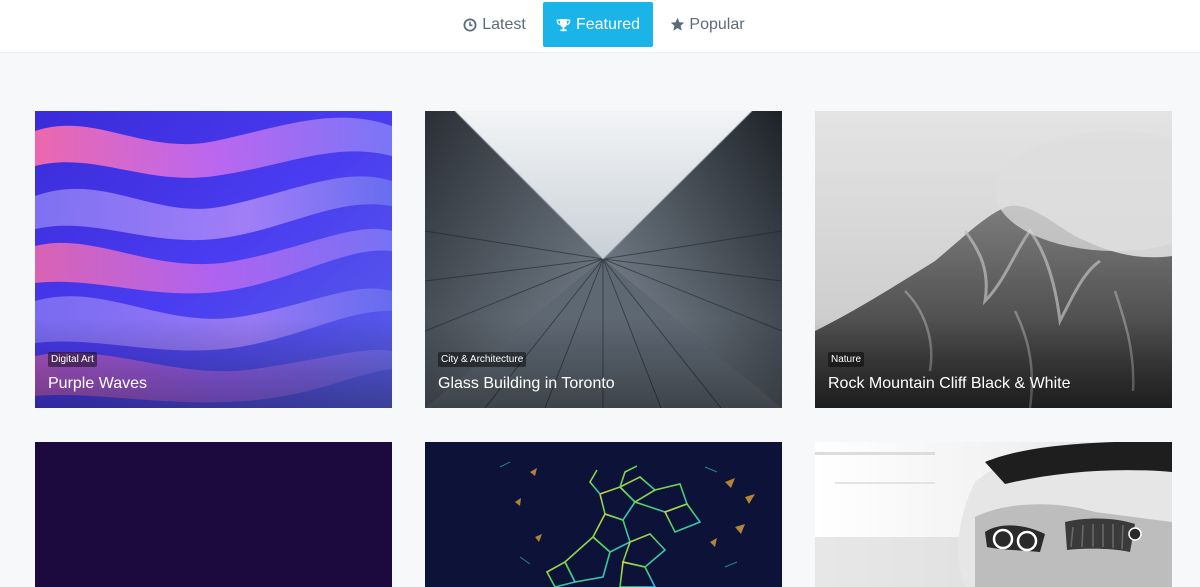 The height and width of the screenshot is (587, 1200). I want to click on tab-popular: Popular, so click(707, 24).